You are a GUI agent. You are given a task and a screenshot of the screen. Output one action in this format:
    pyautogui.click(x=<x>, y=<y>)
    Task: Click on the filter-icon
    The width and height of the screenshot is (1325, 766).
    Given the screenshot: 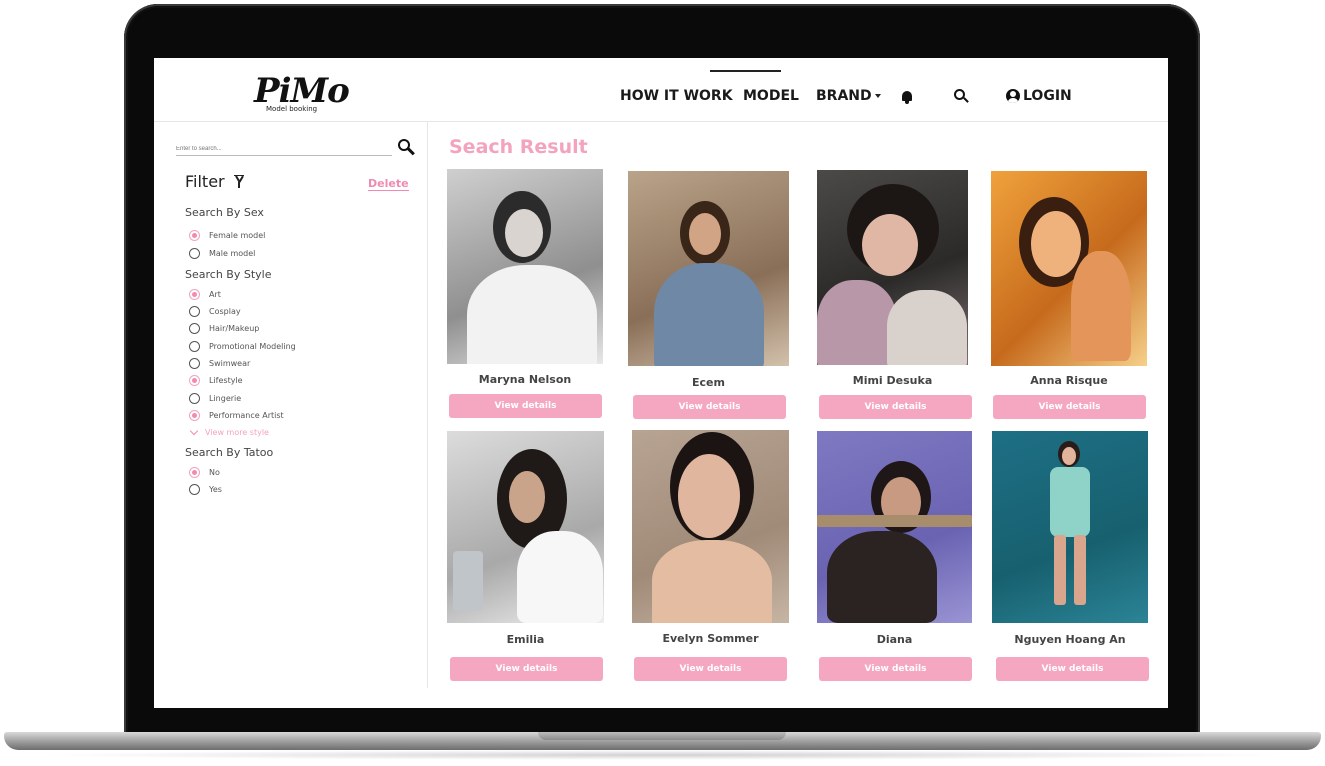 What is the action you would take?
    pyautogui.click(x=239, y=181)
    